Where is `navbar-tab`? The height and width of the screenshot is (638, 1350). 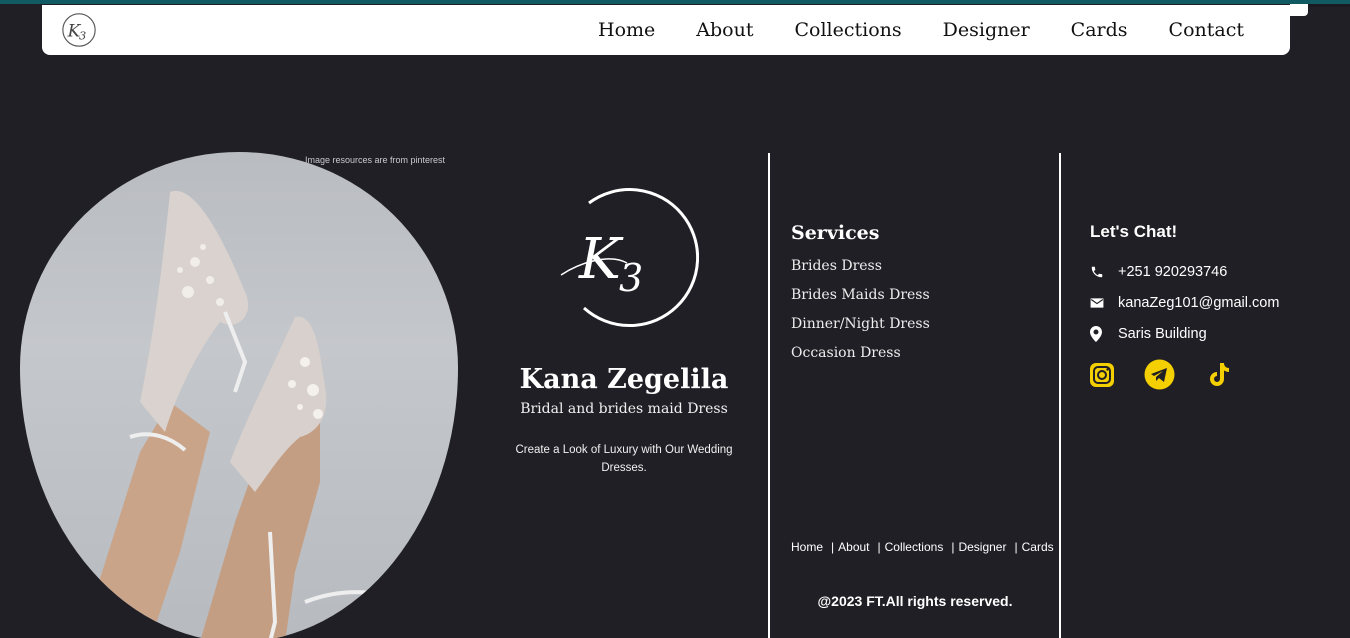 navbar-tab is located at coordinates (1299, 10).